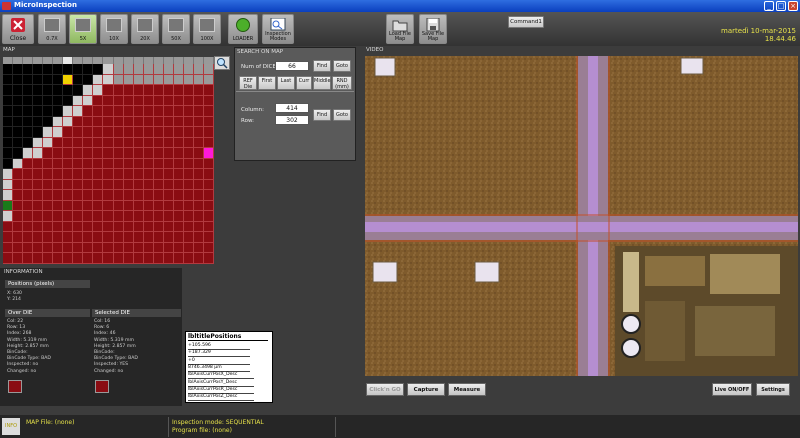  I want to click on close-button: Close, so click(18, 29).